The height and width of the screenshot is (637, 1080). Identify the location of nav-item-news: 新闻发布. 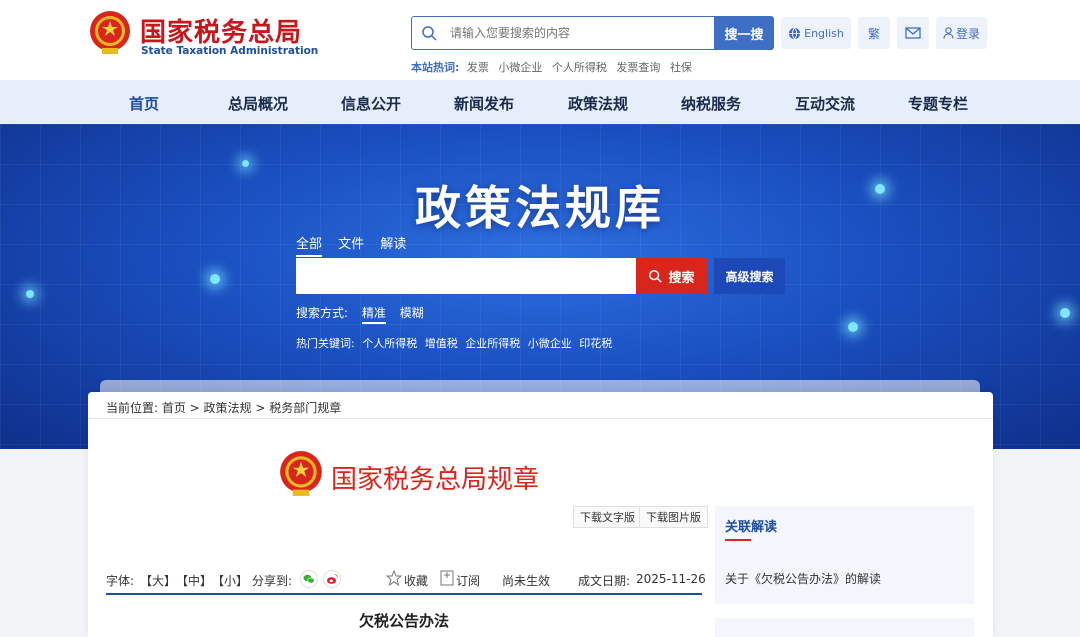
(484, 103).